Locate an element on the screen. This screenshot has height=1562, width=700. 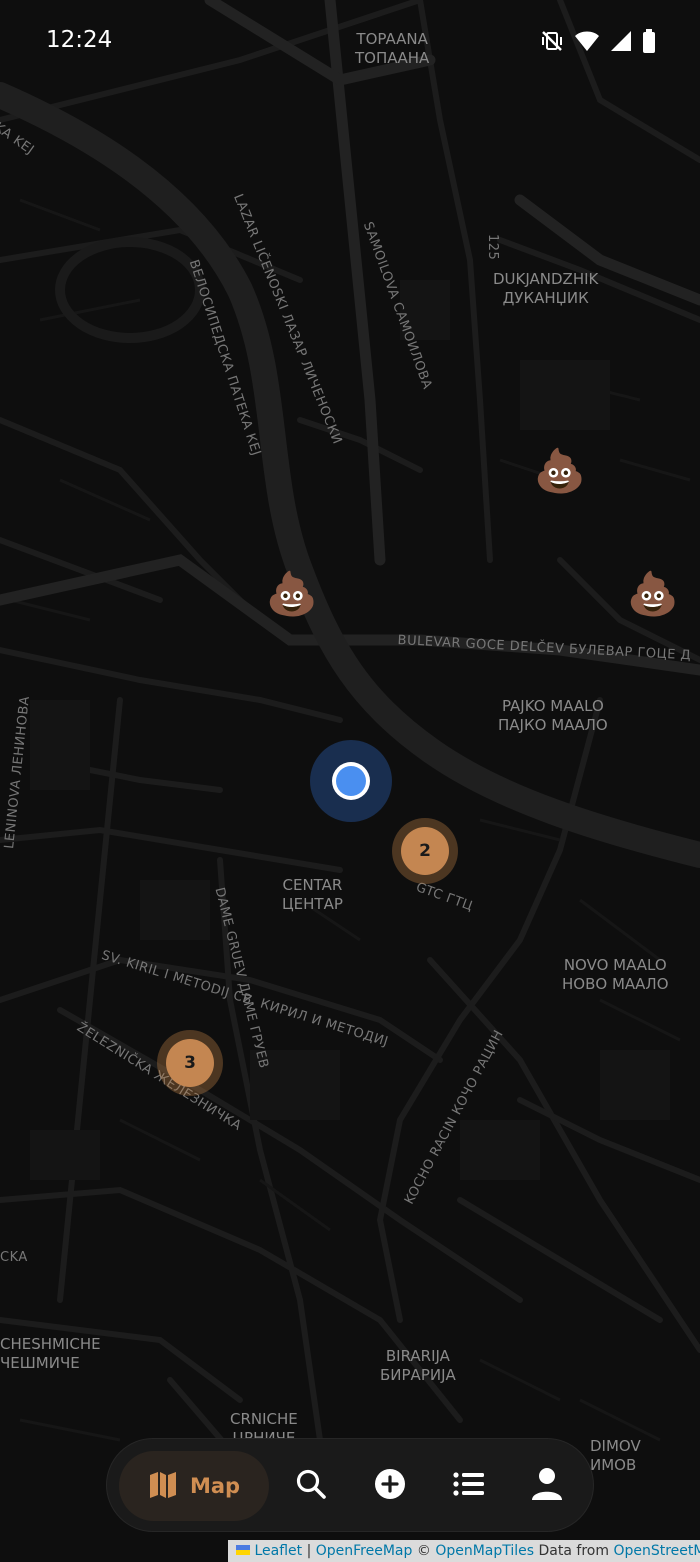
place-label-cheshmiche: CHESHMICHE ЧЕШМИЧЕ is located at coordinates (50, 1353).